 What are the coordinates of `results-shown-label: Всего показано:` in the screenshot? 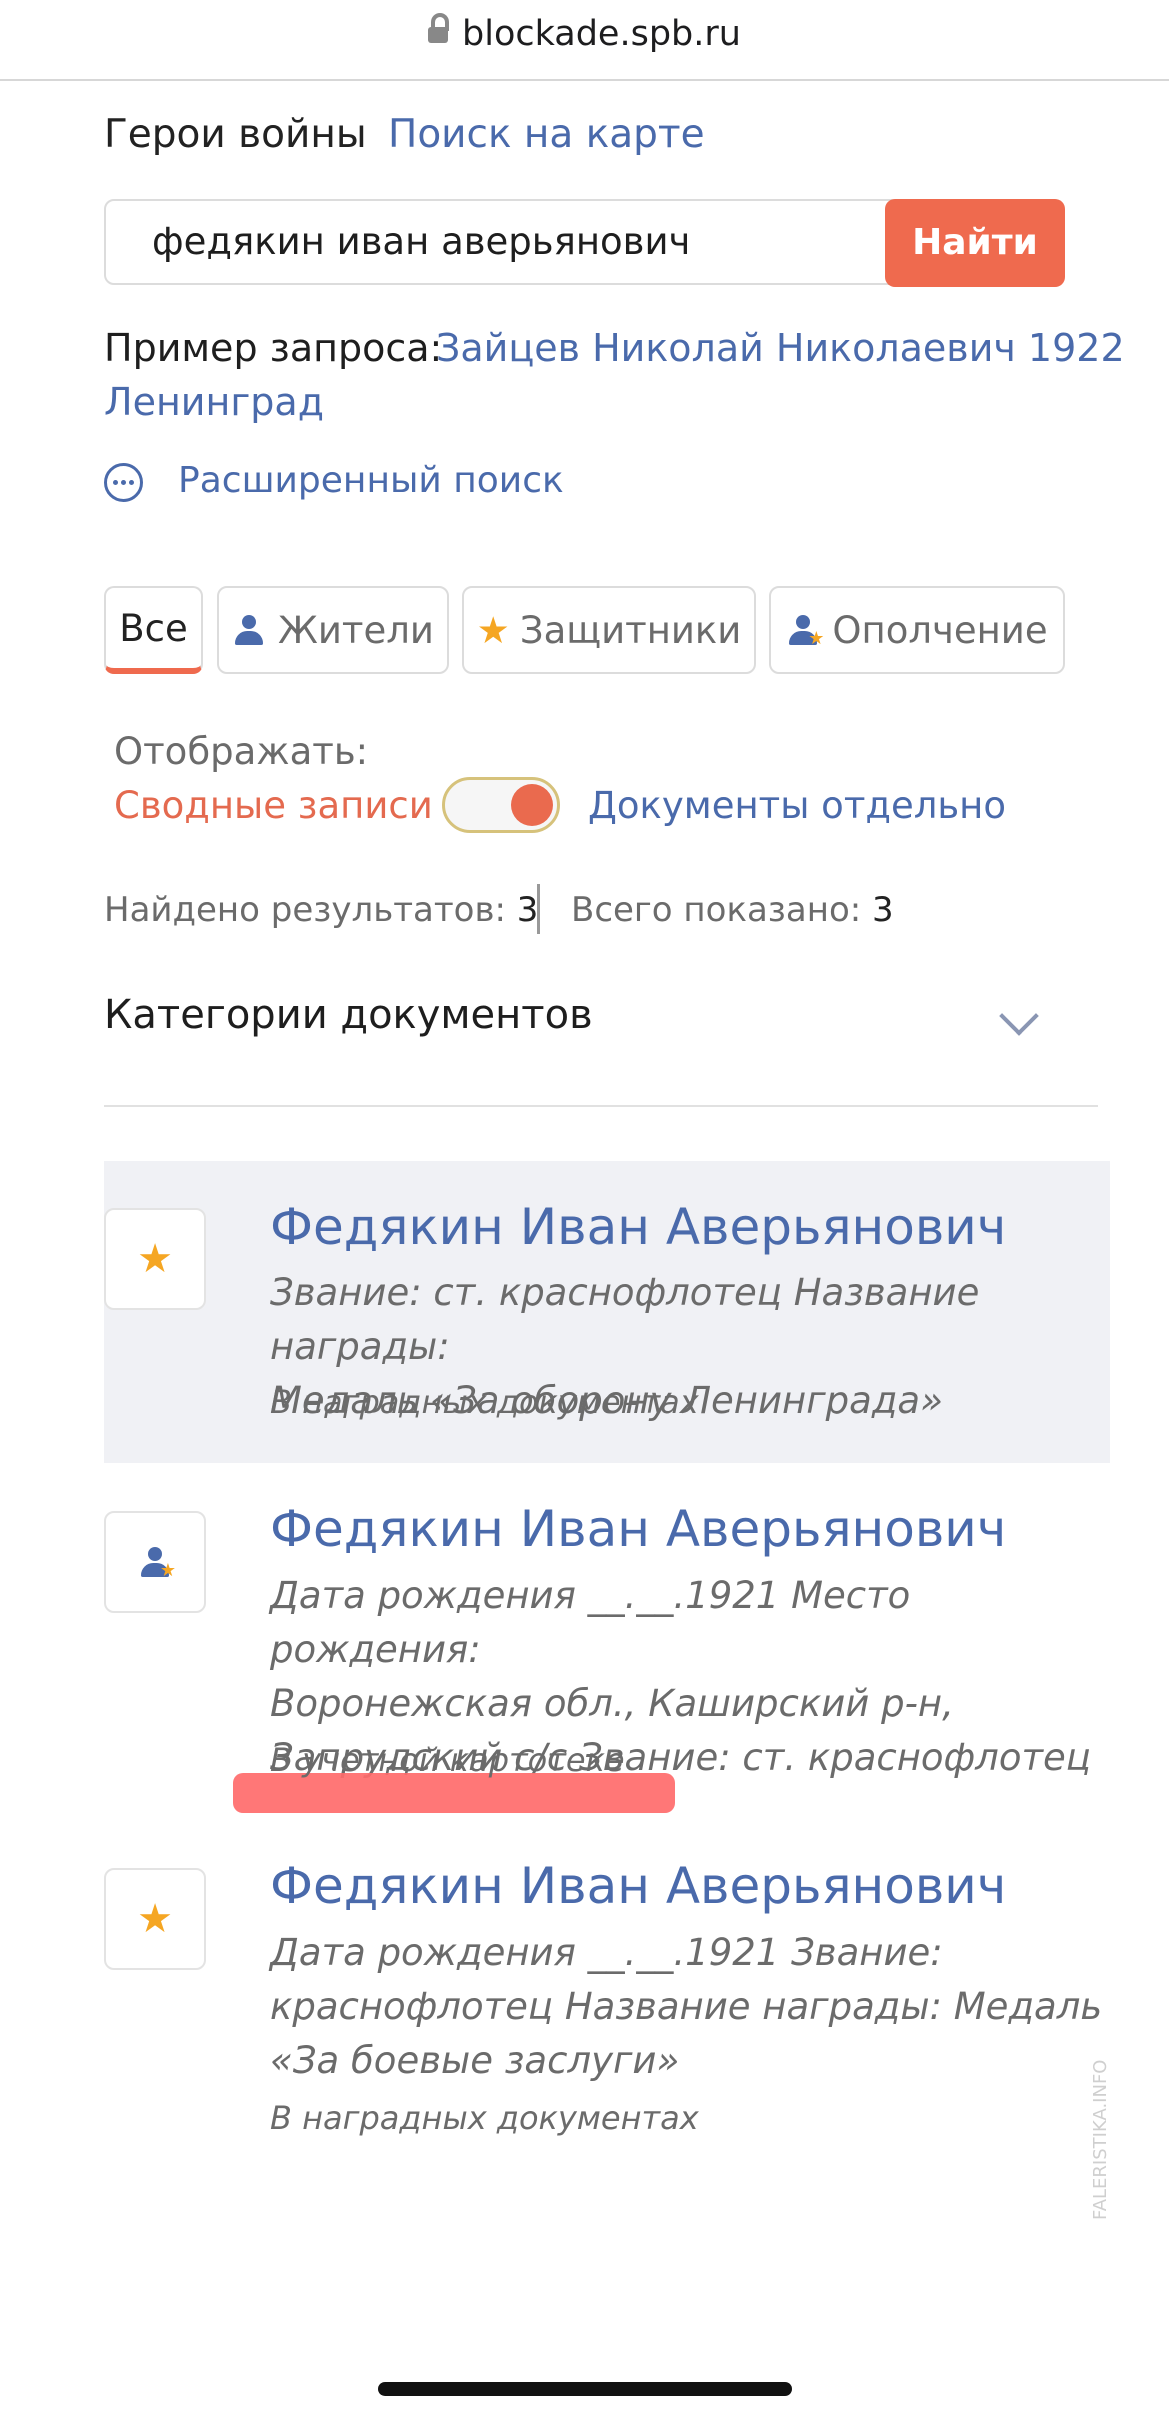 It's located at (716, 910).